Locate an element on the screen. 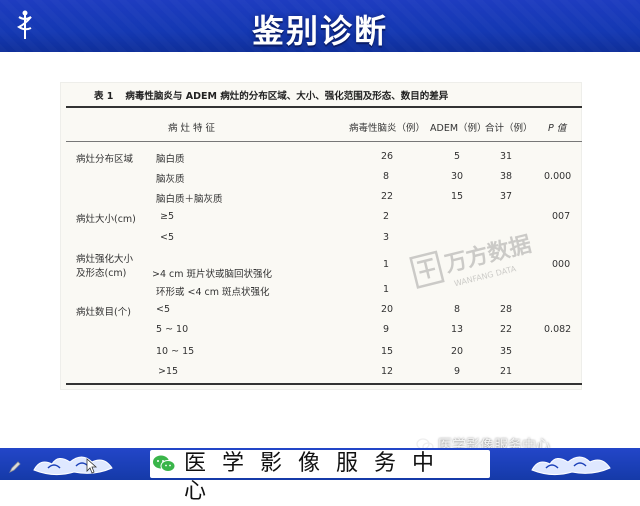  p-value-size: 007 is located at coordinates (561, 216).